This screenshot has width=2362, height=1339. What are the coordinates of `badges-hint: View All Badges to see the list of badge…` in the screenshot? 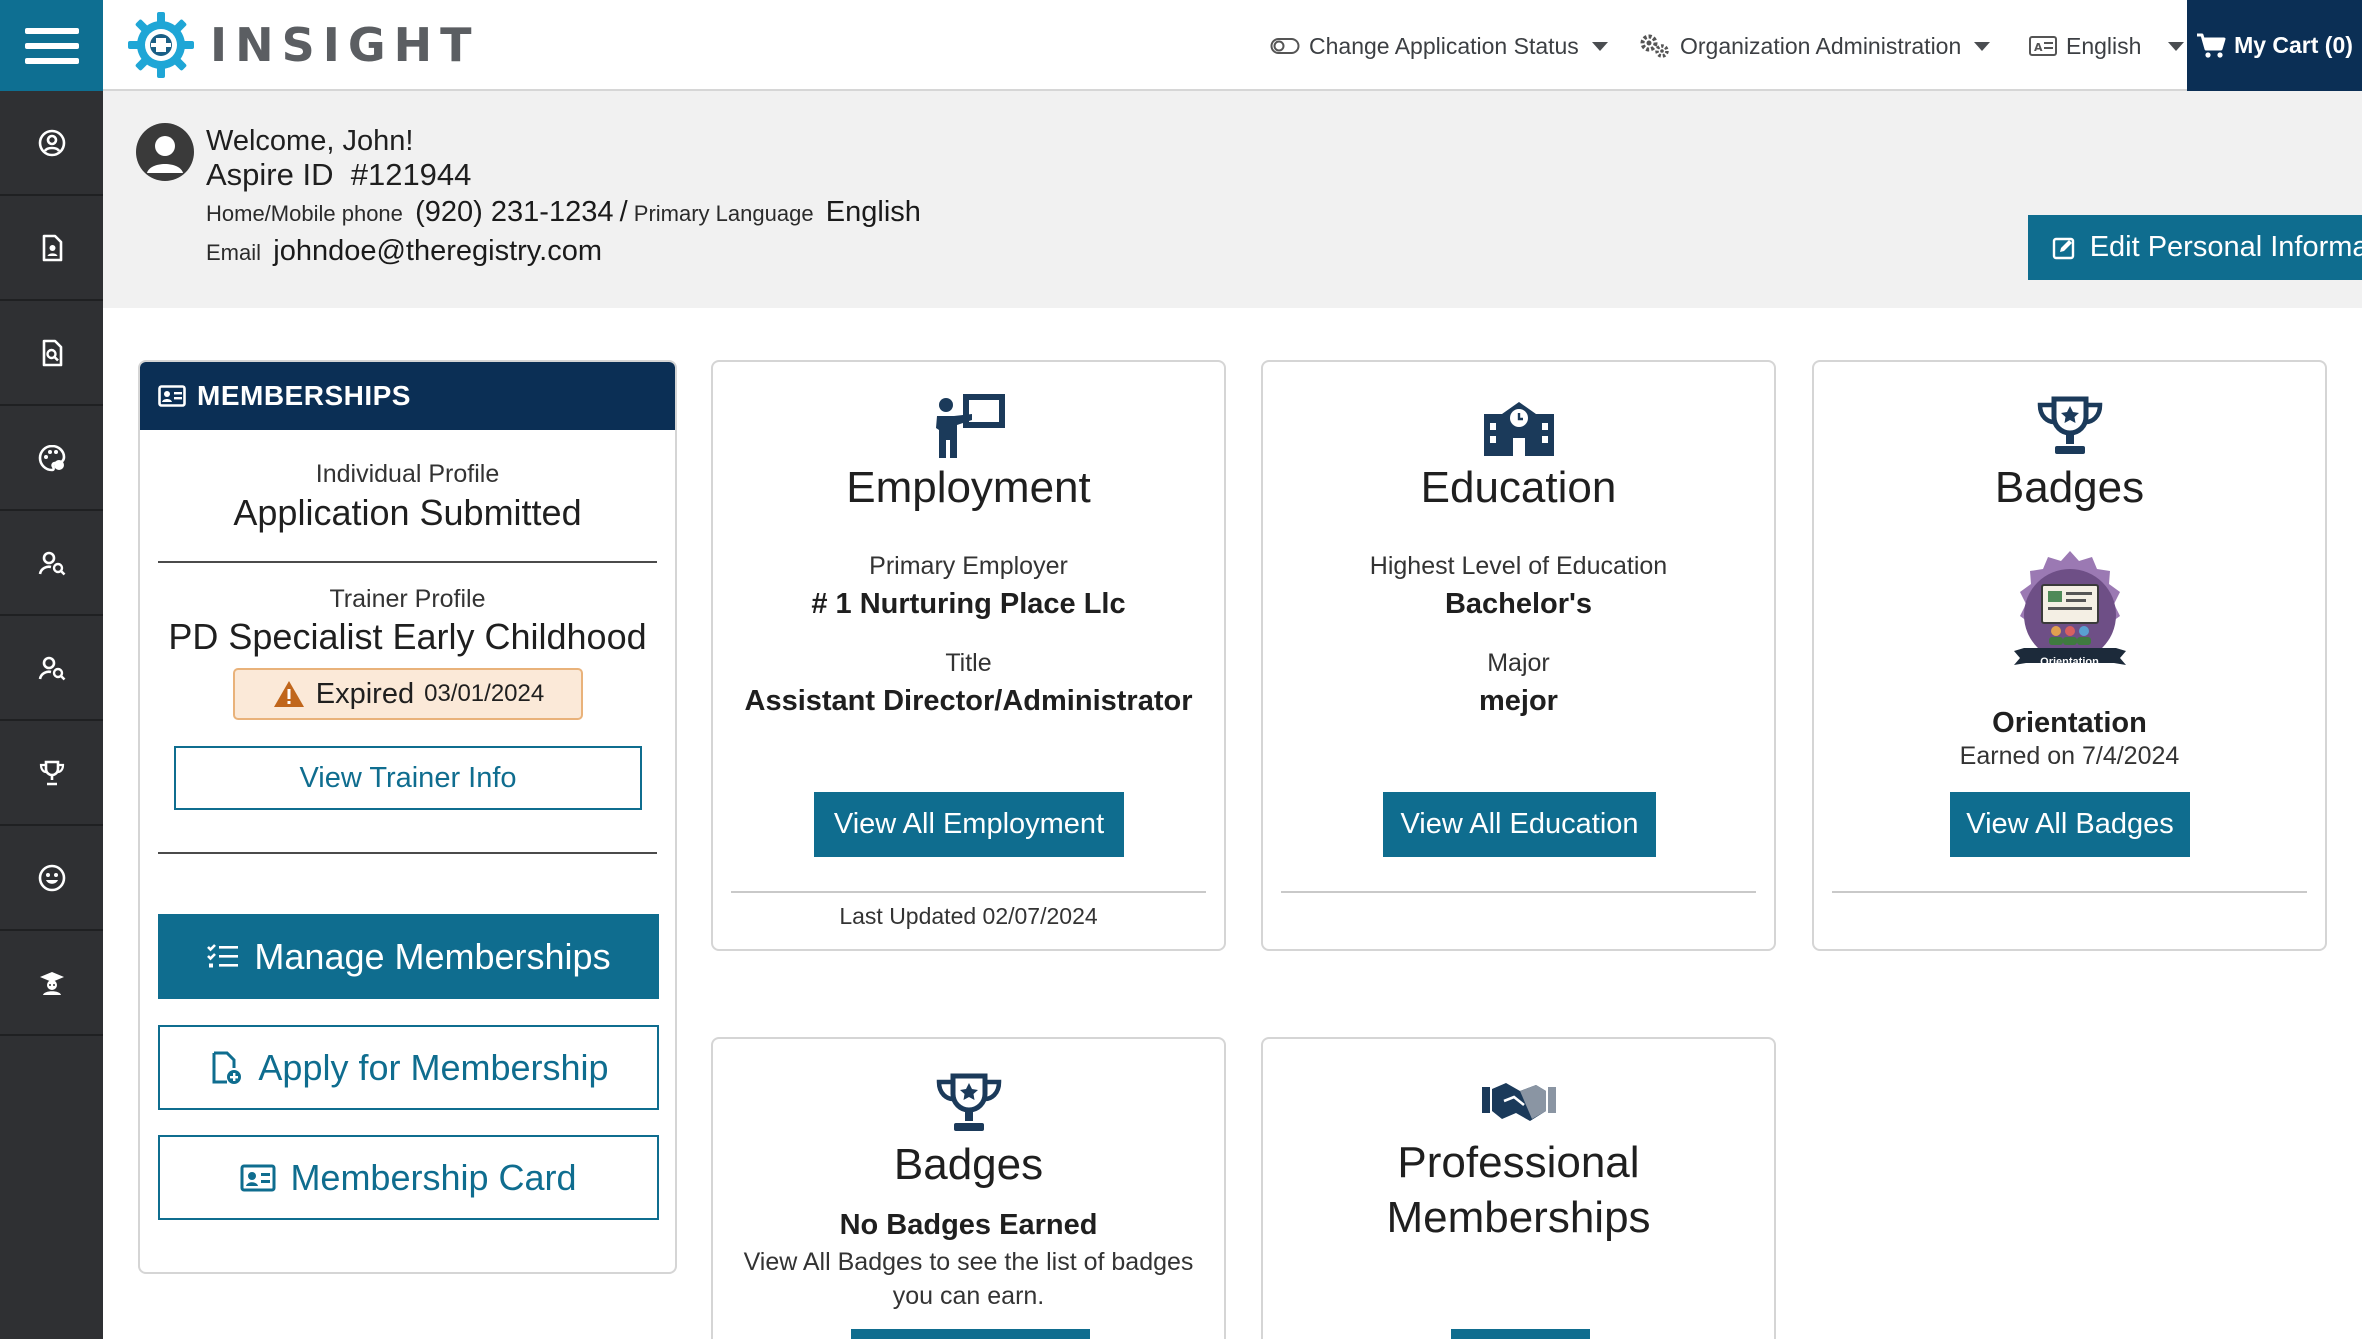 It's located at (968, 1279).